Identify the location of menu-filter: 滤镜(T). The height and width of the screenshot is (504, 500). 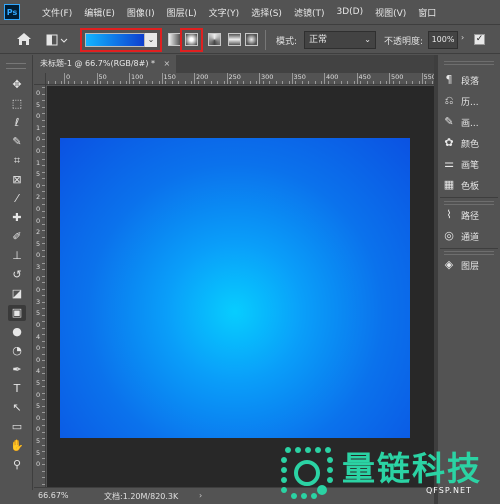
(309, 12).